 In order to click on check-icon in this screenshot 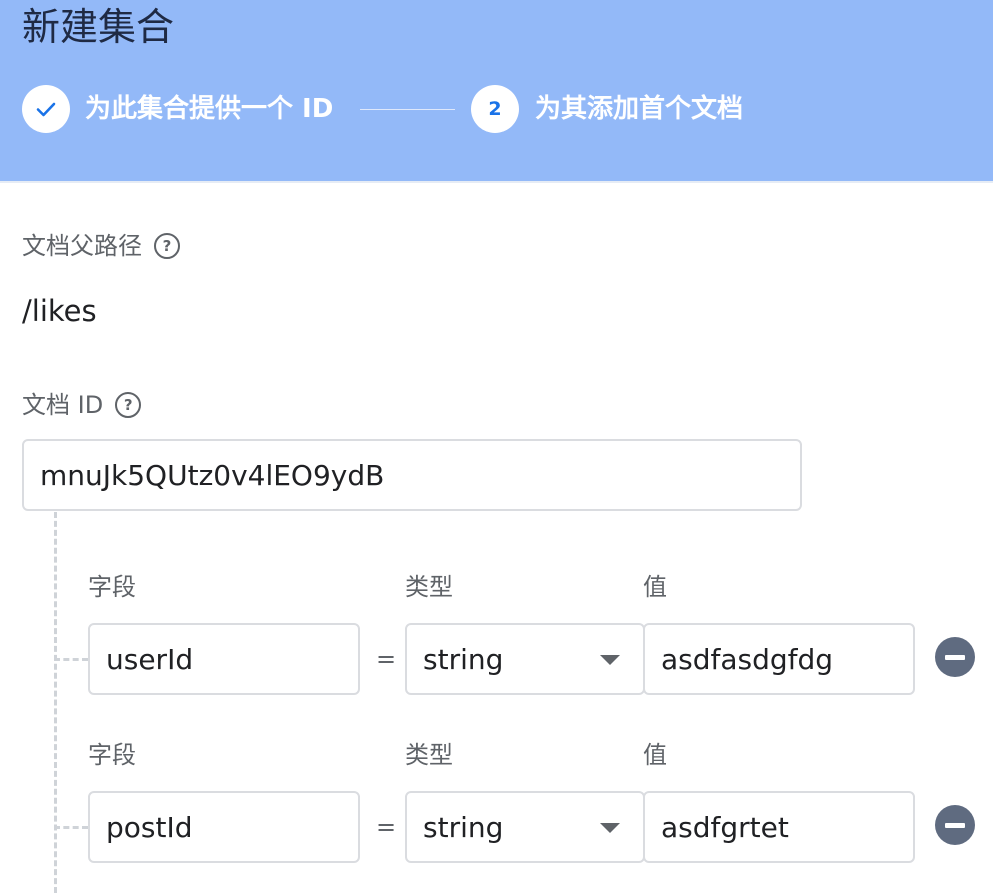, I will do `click(46, 109)`.